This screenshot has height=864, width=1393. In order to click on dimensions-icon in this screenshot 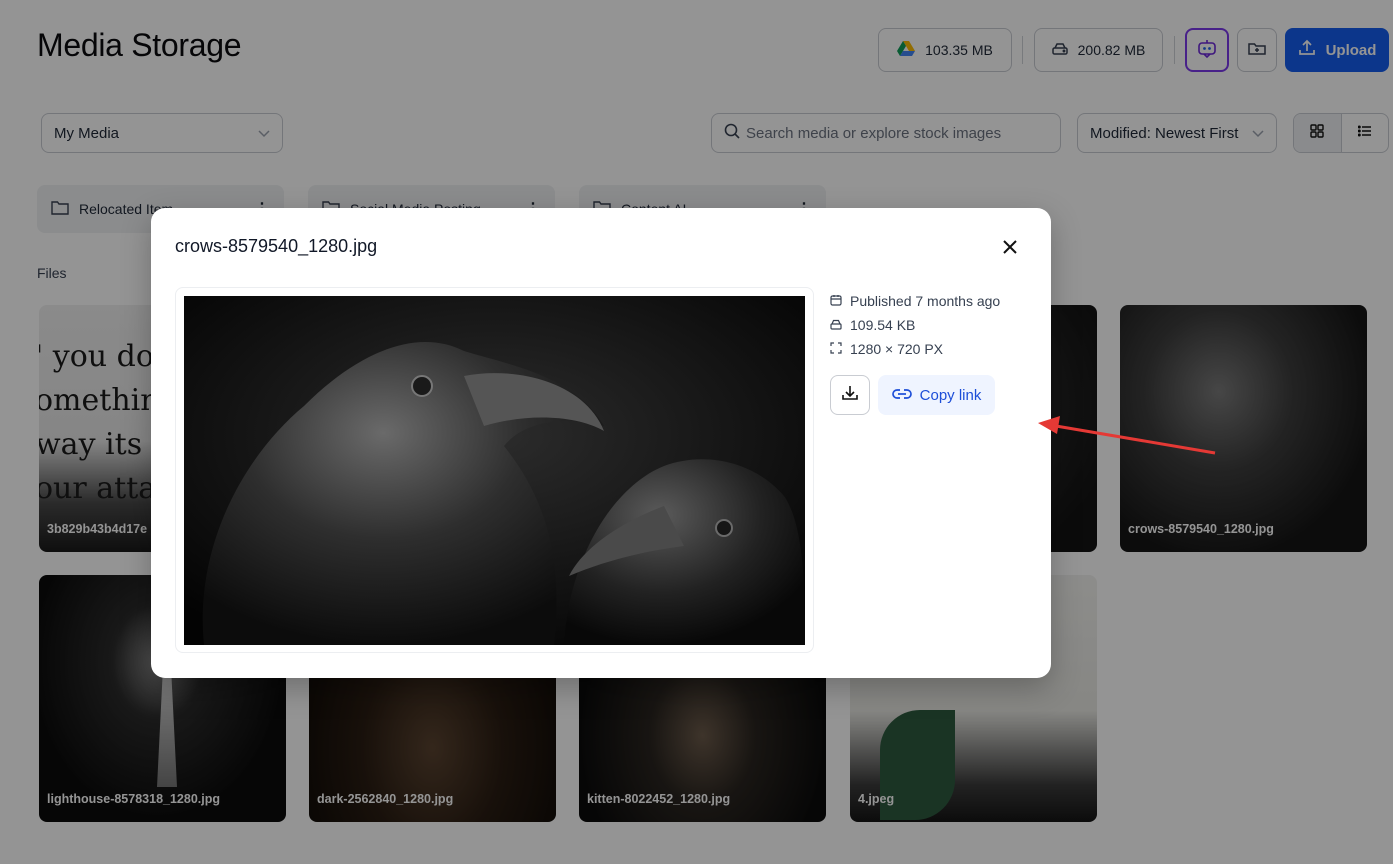, I will do `click(836, 349)`.